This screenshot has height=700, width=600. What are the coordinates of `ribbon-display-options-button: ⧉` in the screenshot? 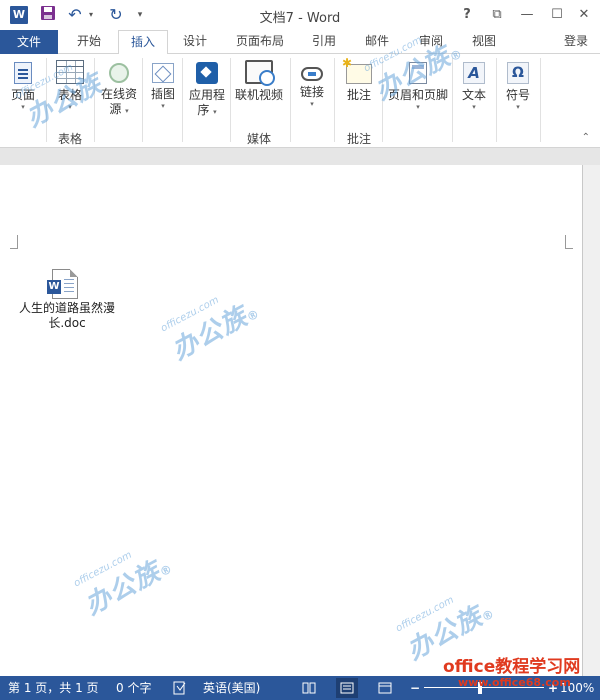 It's located at (497, 15).